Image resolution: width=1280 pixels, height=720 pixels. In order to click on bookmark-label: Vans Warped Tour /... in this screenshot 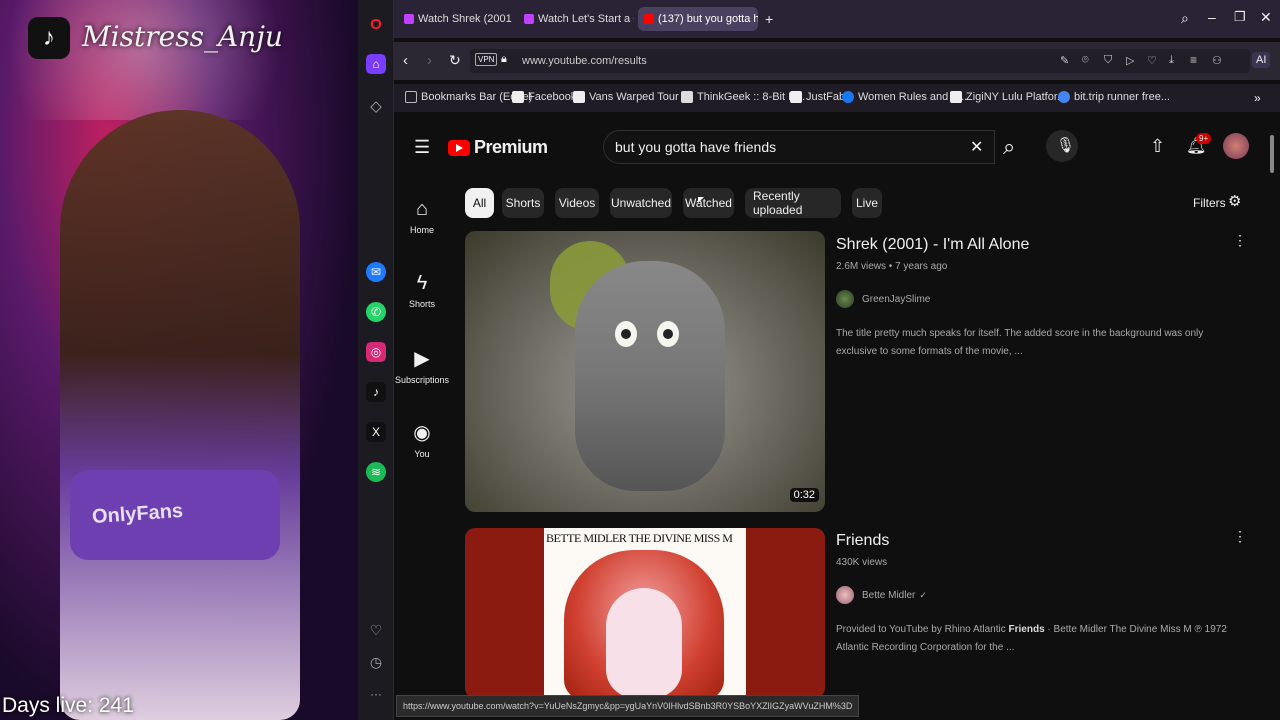, I will do `click(641, 97)`.